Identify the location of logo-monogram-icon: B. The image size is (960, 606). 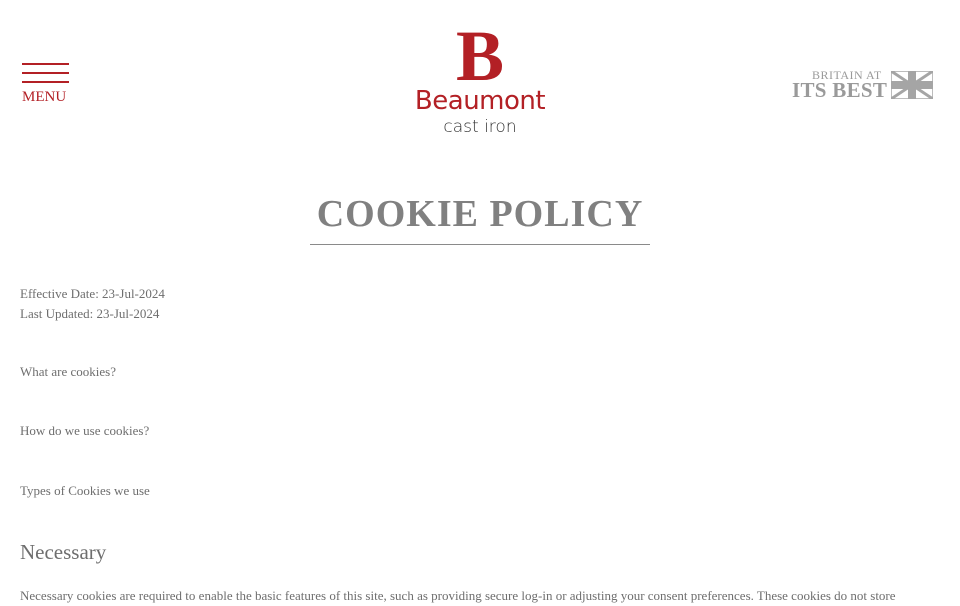
(480, 55).